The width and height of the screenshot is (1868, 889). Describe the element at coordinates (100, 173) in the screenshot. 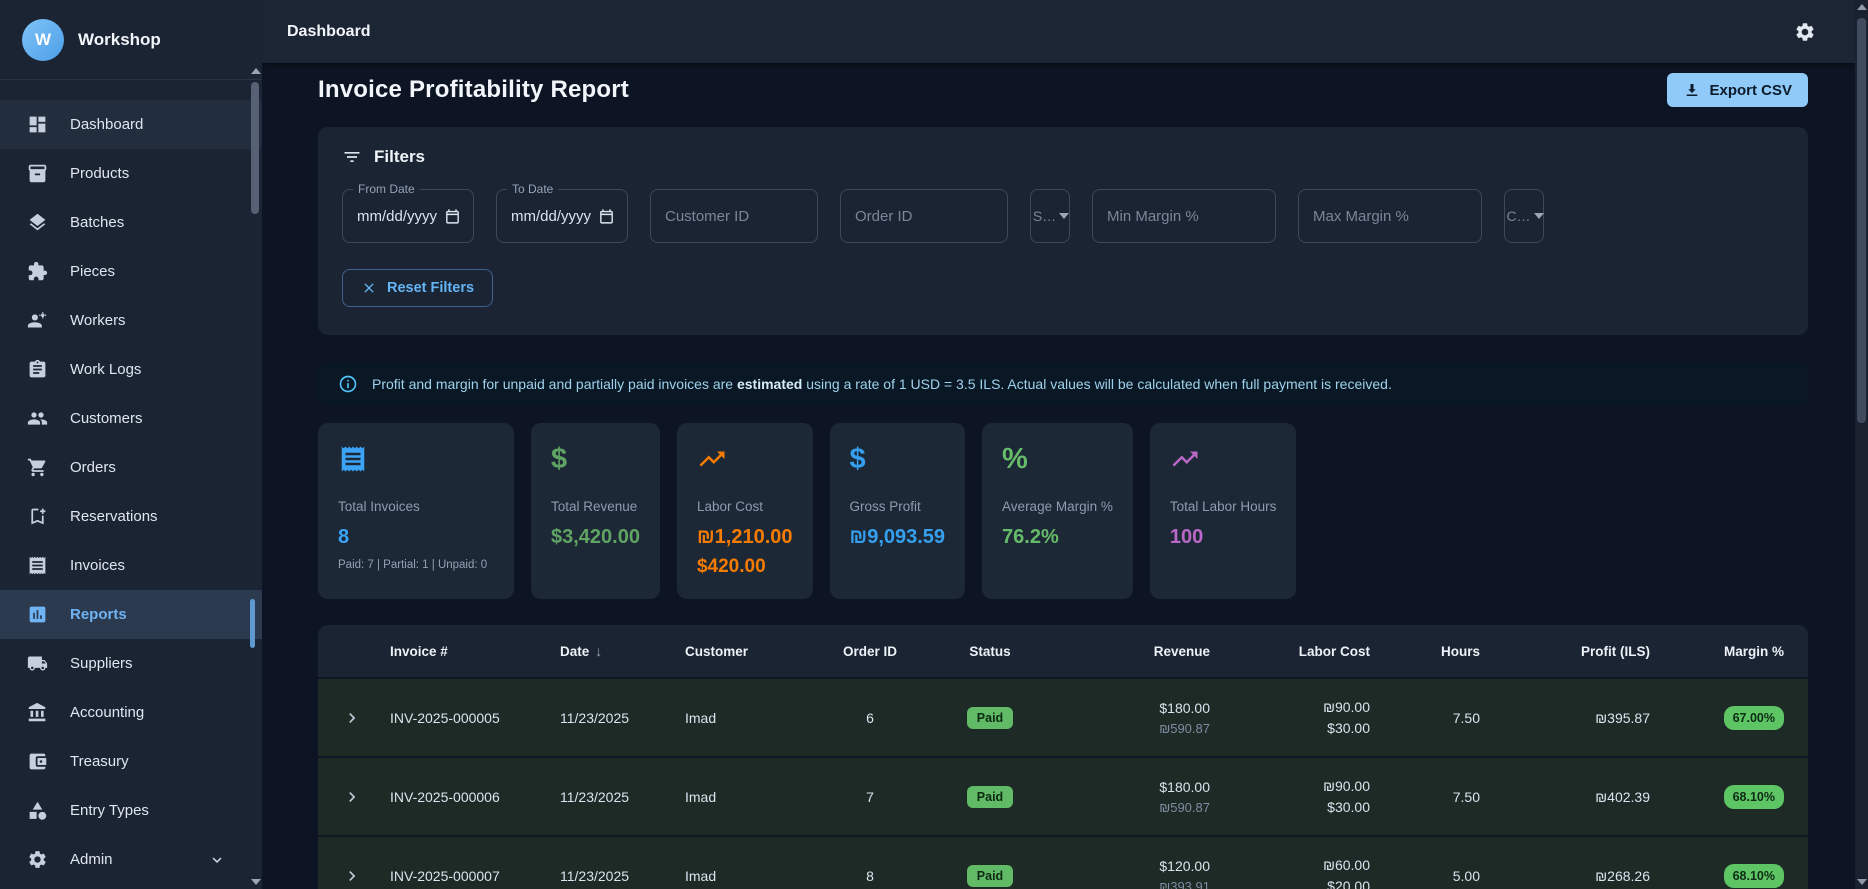

I see `sidebar-item-label: Products` at that location.